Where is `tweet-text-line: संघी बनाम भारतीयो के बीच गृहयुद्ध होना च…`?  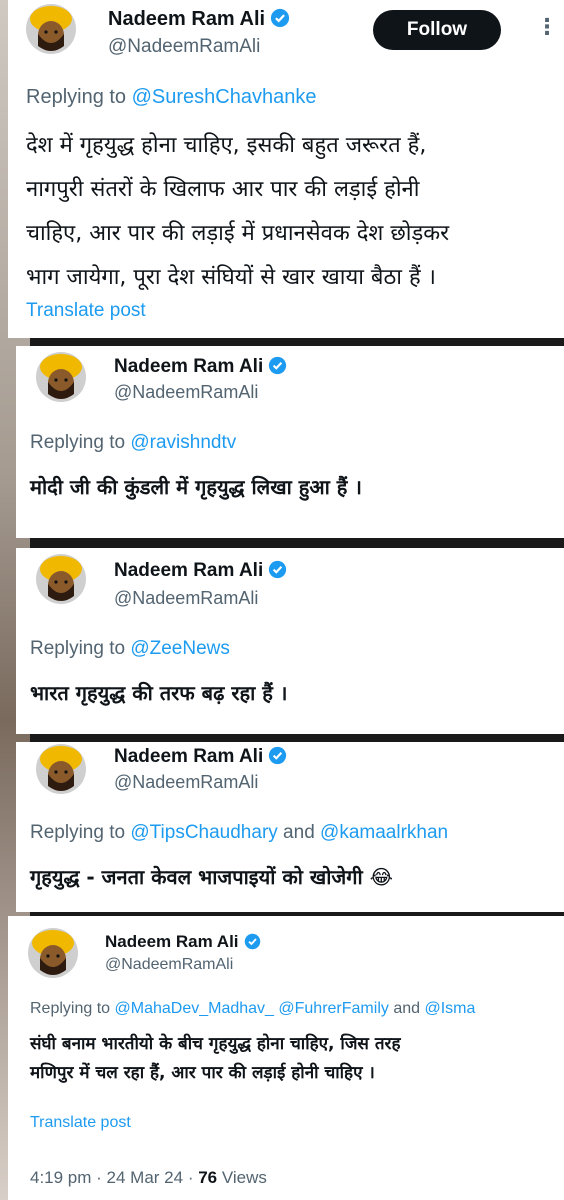 tweet-text-line: संघी बनाम भारतीयो के बीच गृहयुद्ध होना च… is located at coordinates (215, 1044).